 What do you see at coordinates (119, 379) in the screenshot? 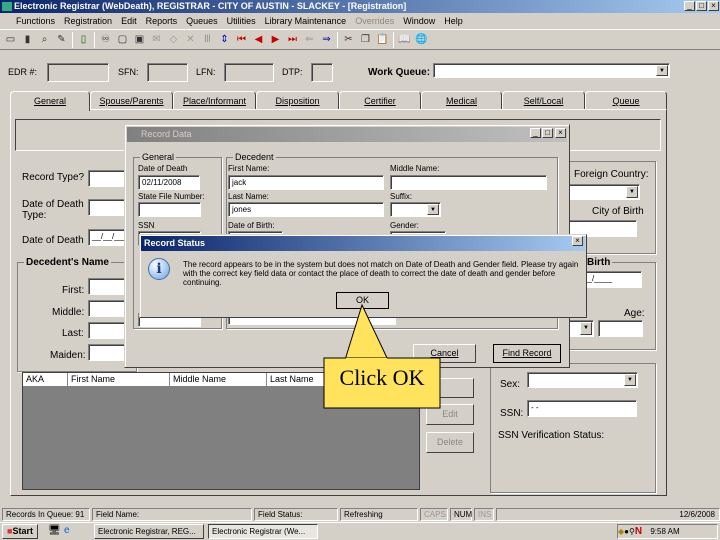
I see `column-first-name: First Name` at bounding box center [119, 379].